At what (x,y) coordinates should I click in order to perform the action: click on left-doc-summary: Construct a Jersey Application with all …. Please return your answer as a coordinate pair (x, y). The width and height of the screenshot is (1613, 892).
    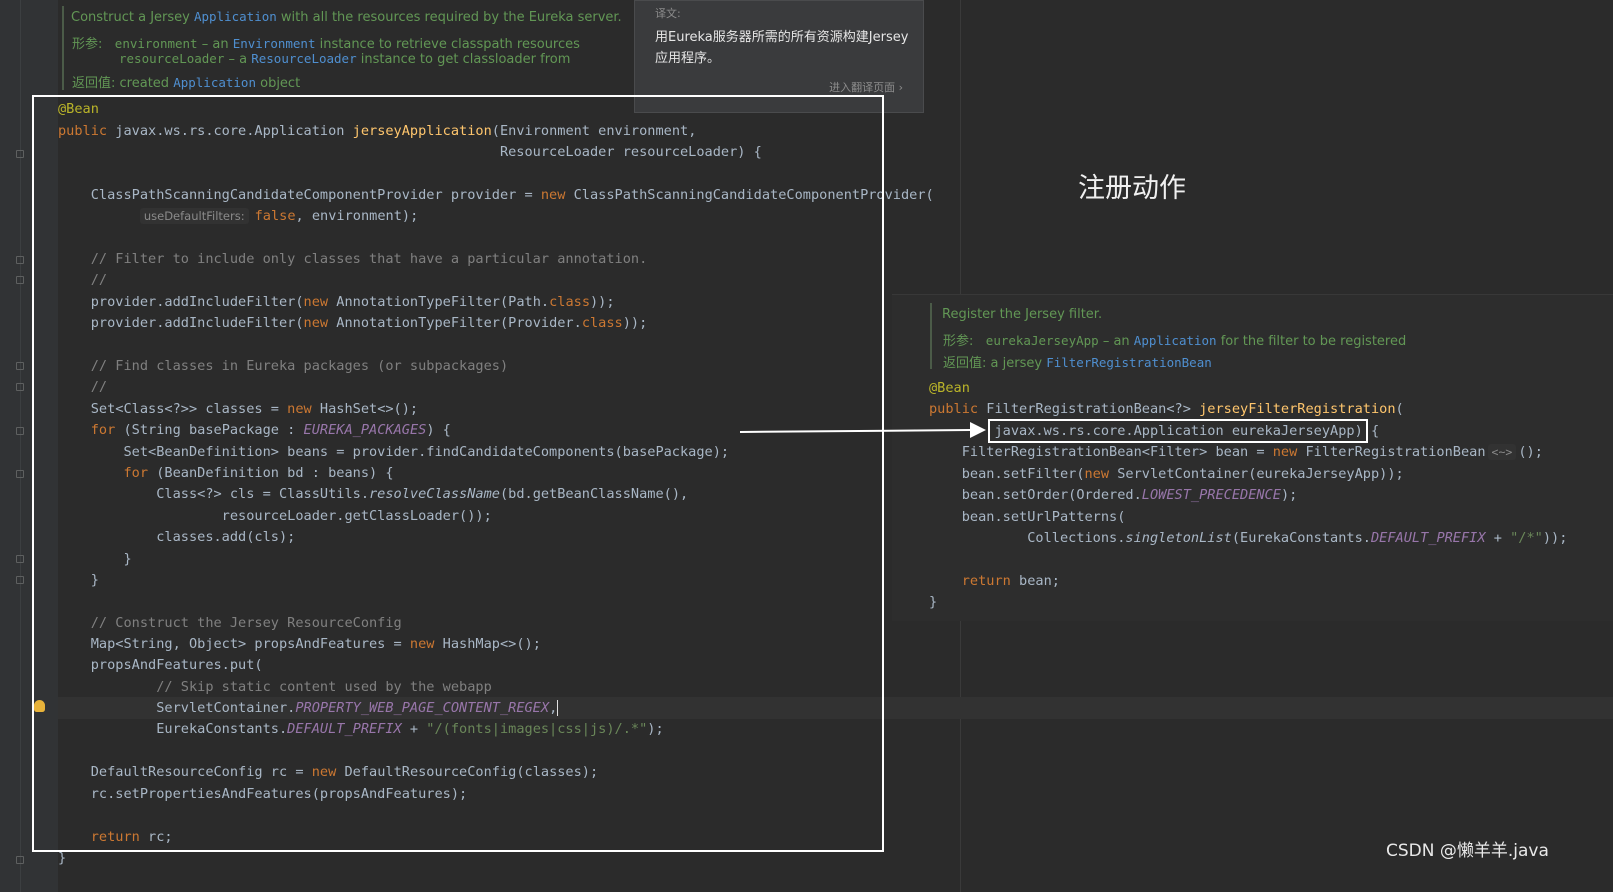
    Looking at the image, I should click on (346, 17).